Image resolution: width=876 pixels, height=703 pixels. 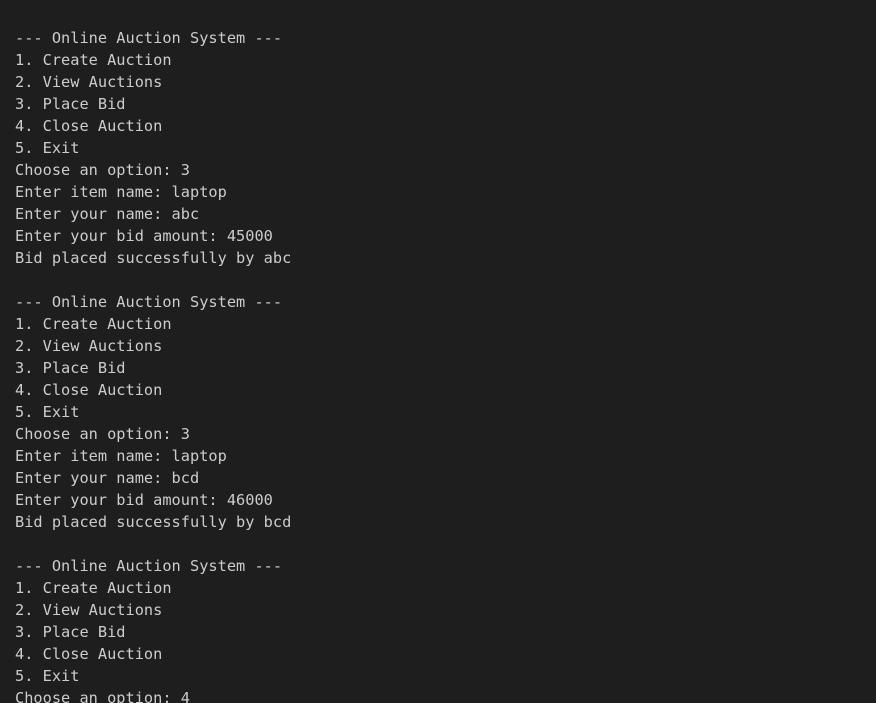 What do you see at coordinates (107, 478) in the screenshot?
I see `terminal-line: Enter your name: bcd` at bounding box center [107, 478].